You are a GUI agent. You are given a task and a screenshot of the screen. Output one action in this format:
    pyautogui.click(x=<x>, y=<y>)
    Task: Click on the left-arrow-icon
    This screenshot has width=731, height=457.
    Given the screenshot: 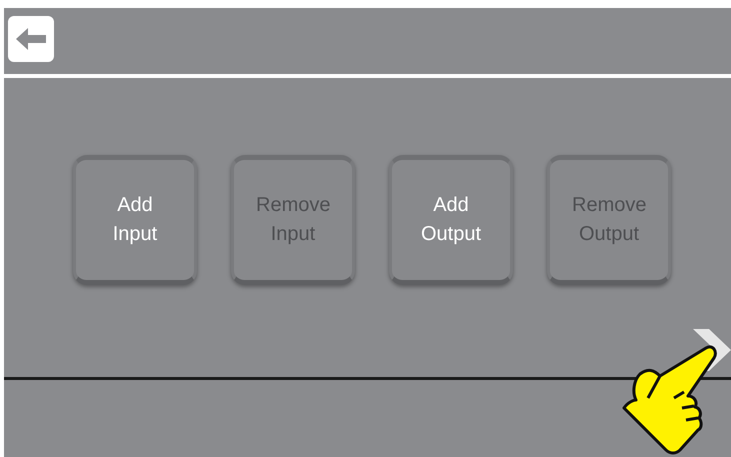 What is the action you would take?
    pyautogui.click(x=31, y=39)
    